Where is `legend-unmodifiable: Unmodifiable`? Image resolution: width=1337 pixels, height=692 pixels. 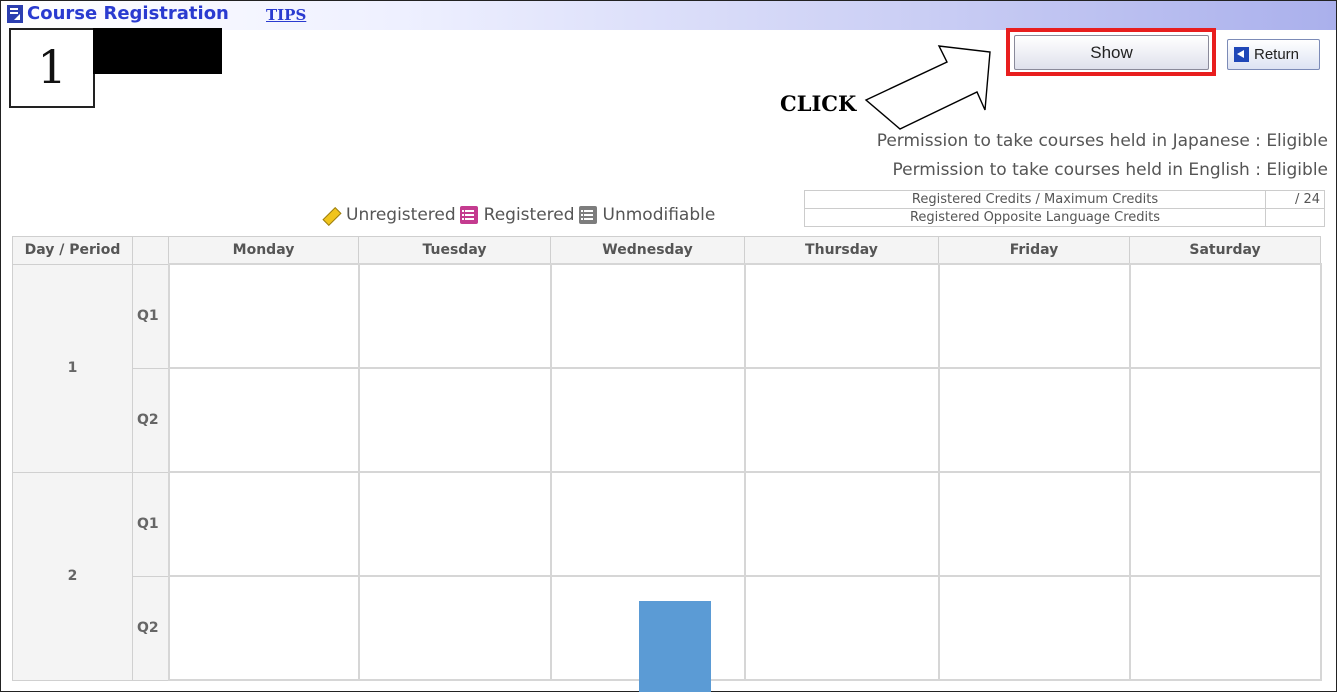
legend-unmodifiable: Unmodifiable is located at coordinates (659, 215).